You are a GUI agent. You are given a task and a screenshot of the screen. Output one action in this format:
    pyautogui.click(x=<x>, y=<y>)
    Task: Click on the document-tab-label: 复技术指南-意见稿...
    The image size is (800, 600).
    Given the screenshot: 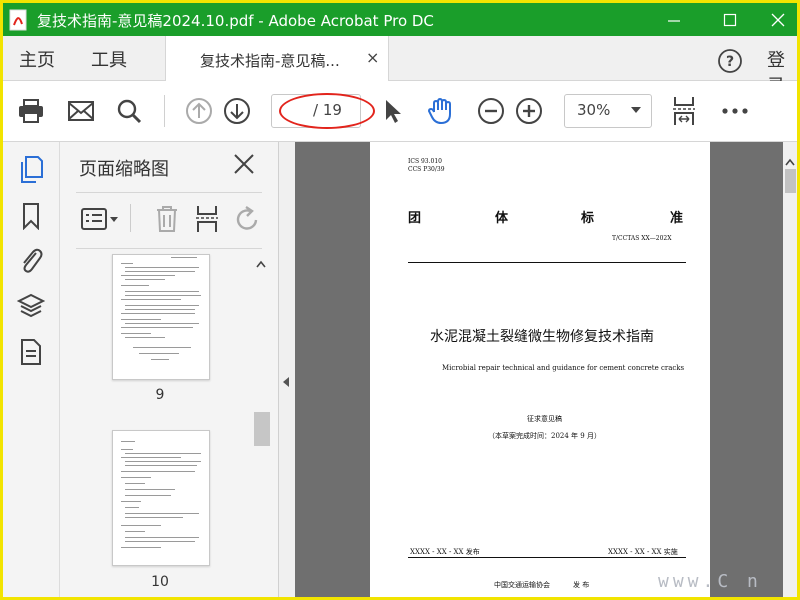 What is the action you would take?
    pyautogui.click(x=270, y=61)
    